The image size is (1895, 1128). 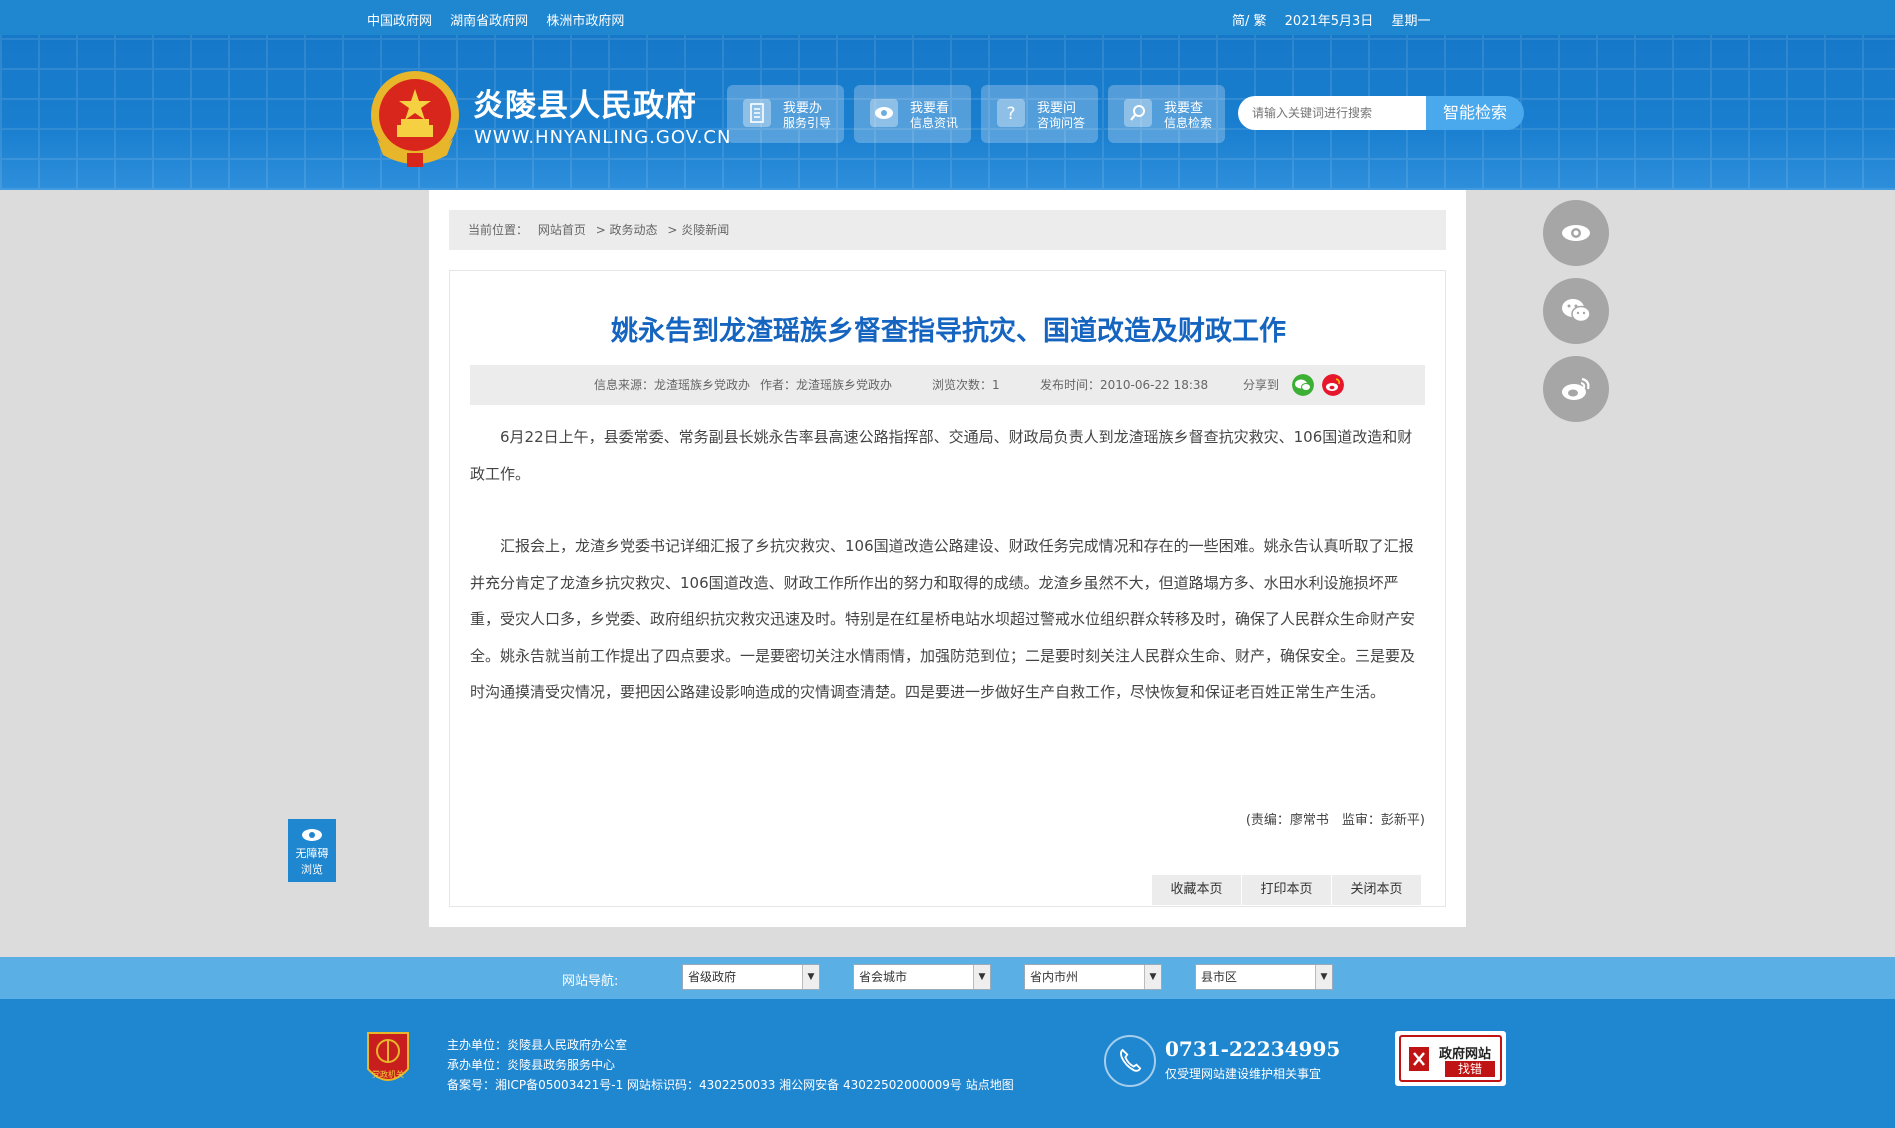 I want to click on weibo-icon, so click(x=1576, y=388).